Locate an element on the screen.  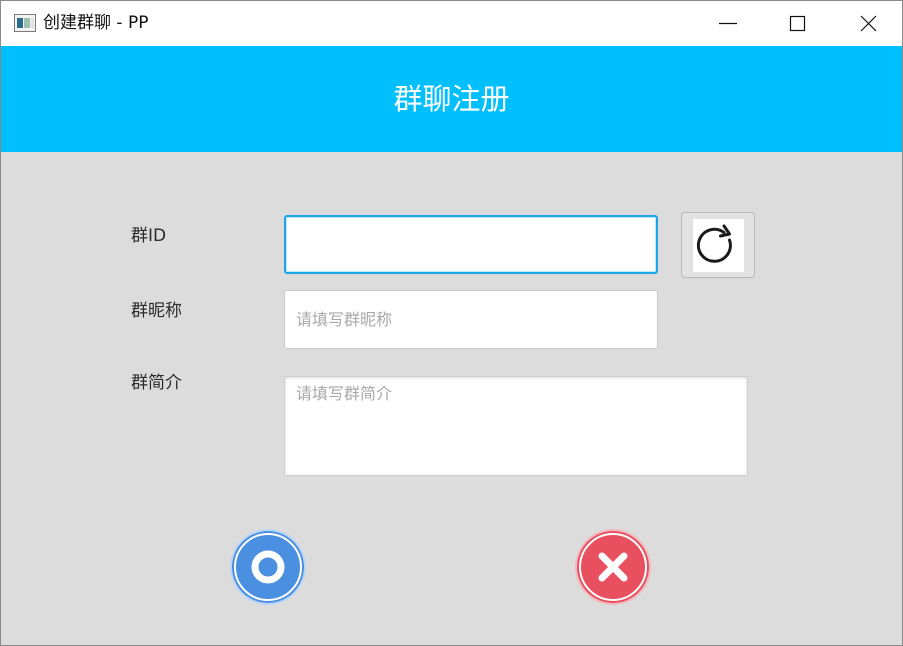
minimize-icon is located at coordinates (728, 23).